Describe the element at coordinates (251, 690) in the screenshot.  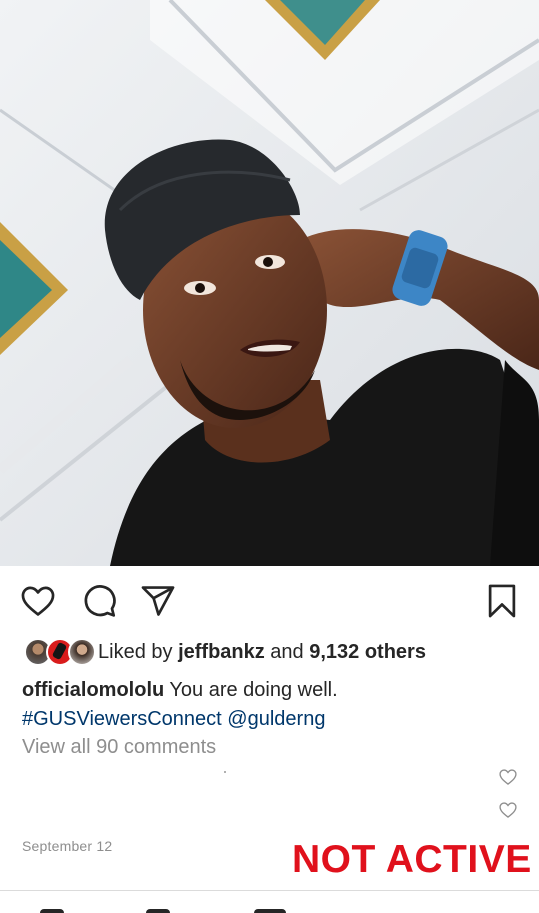
I see `caption-text: You are doing well.` at that location.